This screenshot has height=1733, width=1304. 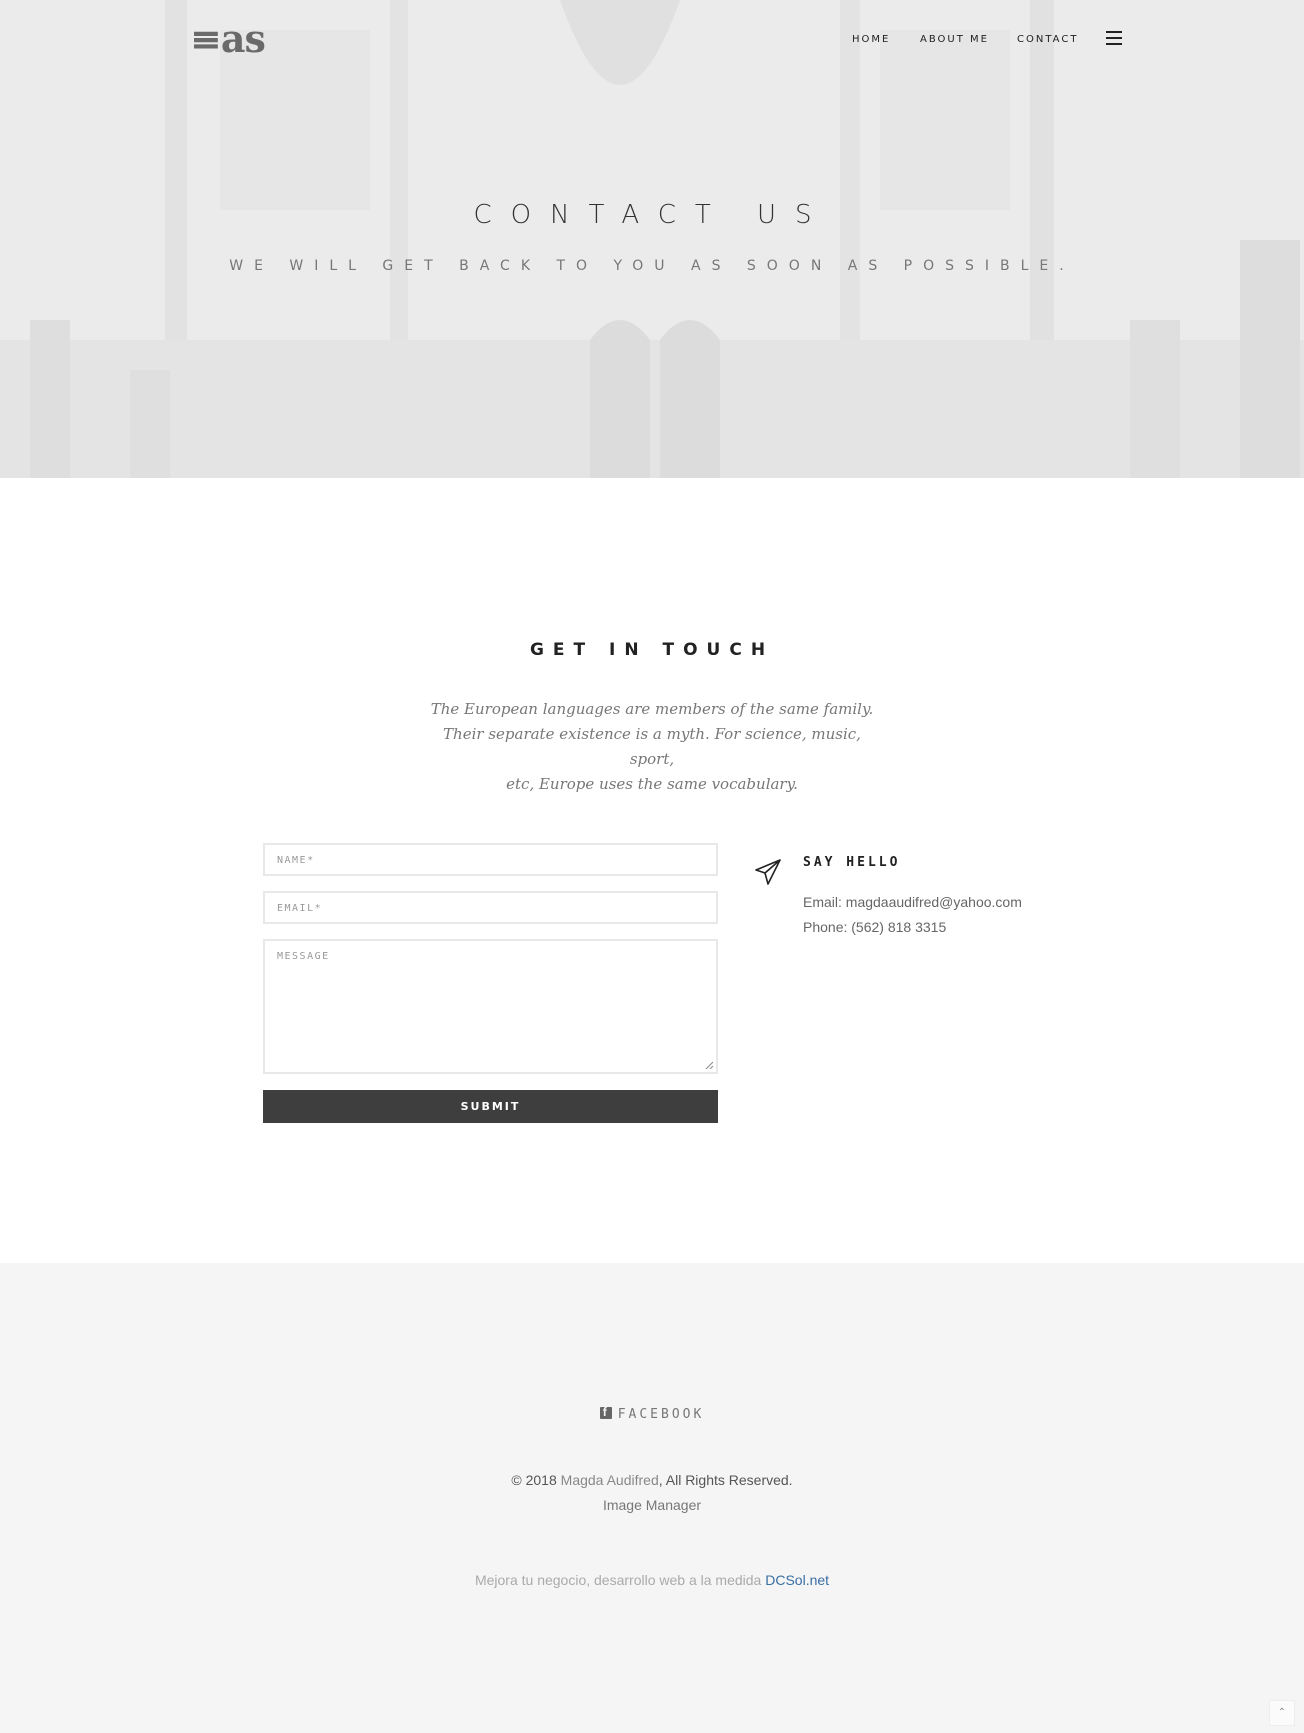 What do you see at coordinates (490, 1106) in the screenshot?
I see `submit-button: SUBMIT` at bounding box center [490, 1106].